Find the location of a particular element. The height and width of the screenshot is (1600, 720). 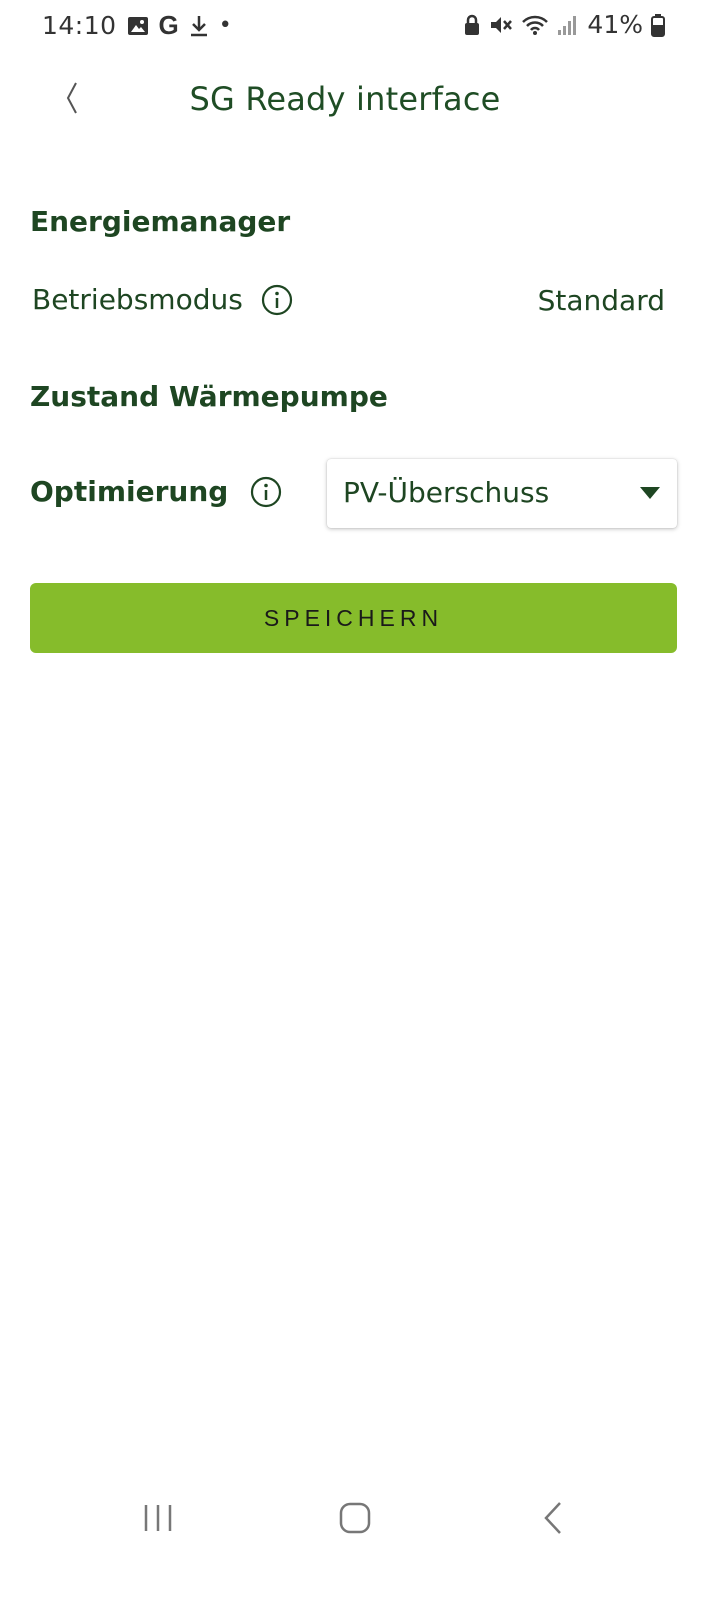

mute-icon is located at coordinates (501, 25).